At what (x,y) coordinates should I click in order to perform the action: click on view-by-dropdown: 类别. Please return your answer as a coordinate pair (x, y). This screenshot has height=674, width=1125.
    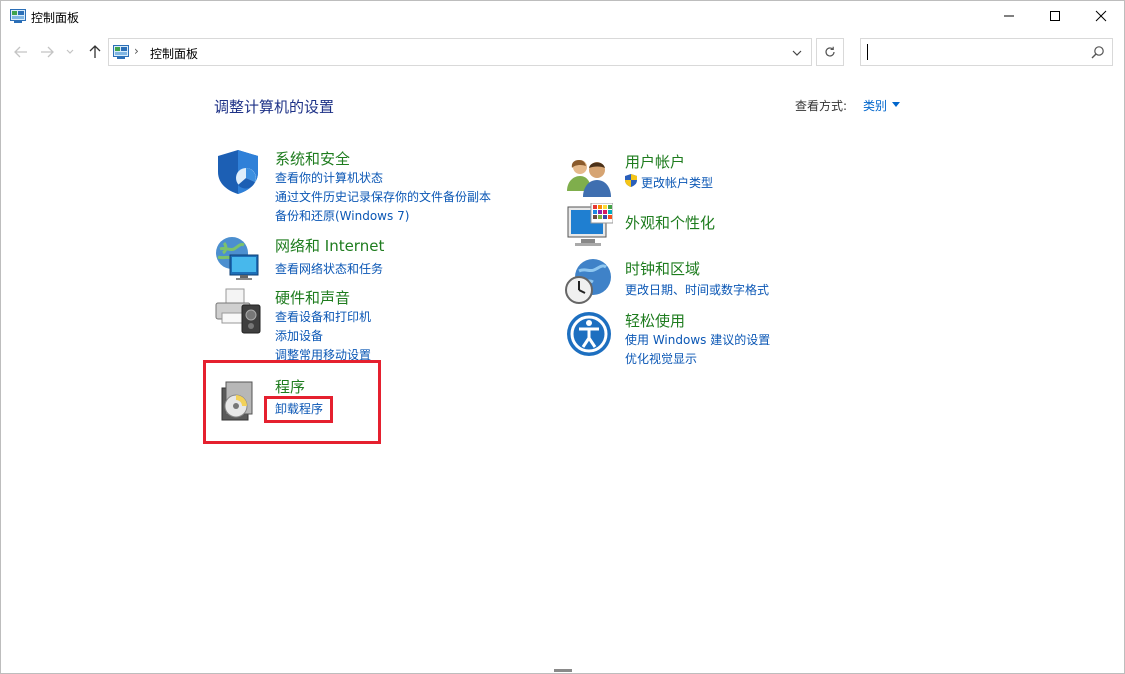
    Looking at the image, I should click on (875, 105).